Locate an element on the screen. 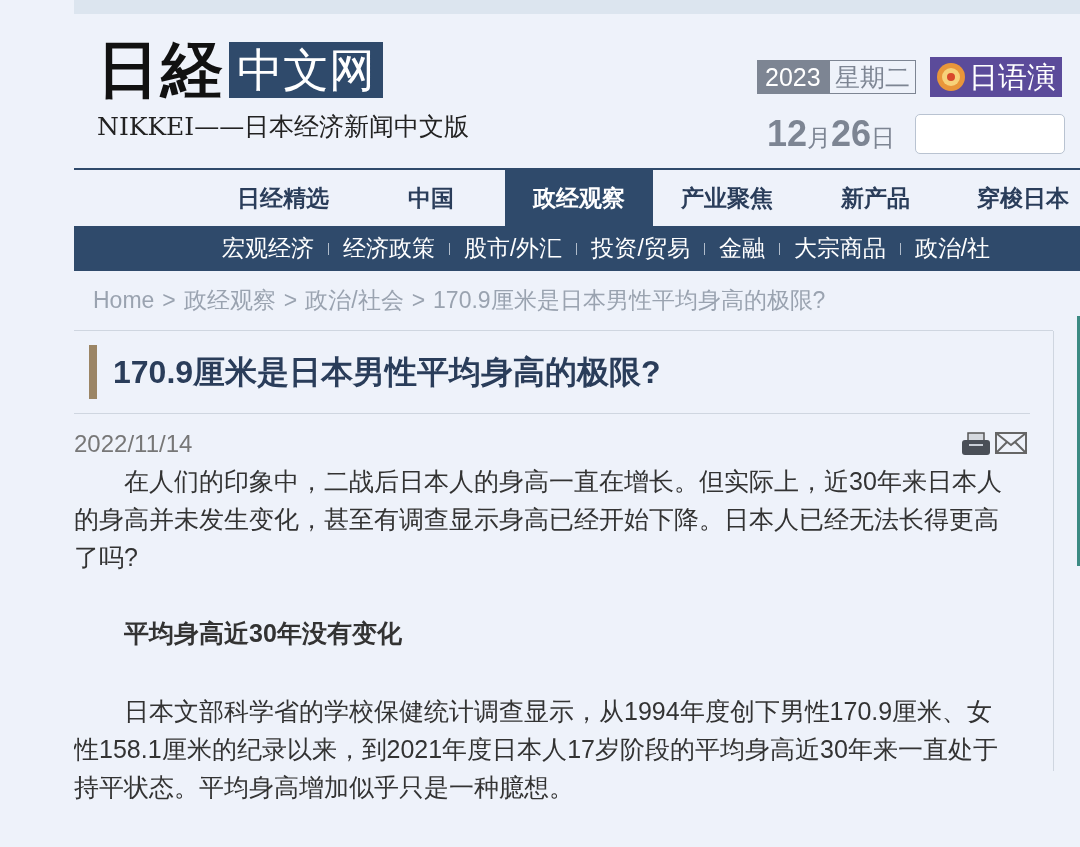 This screenshot has height=847, width=1080. subnav-link: 投资/贸易 is located at coordinates (640, 248).